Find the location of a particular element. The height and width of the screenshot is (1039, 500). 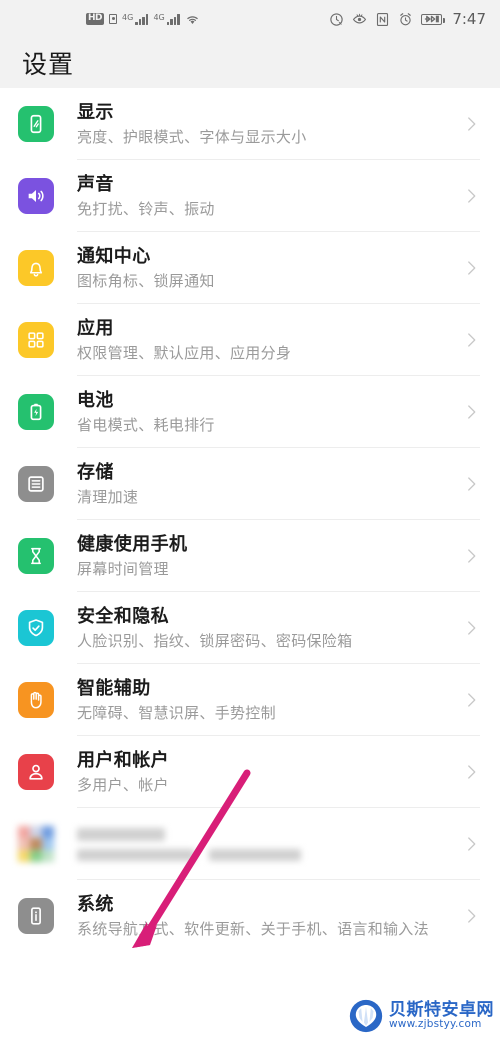

list-item-text: 系统 系统导航方式、软件更新、关于手机、语言和输入法 is located at coordinates (269, 916).